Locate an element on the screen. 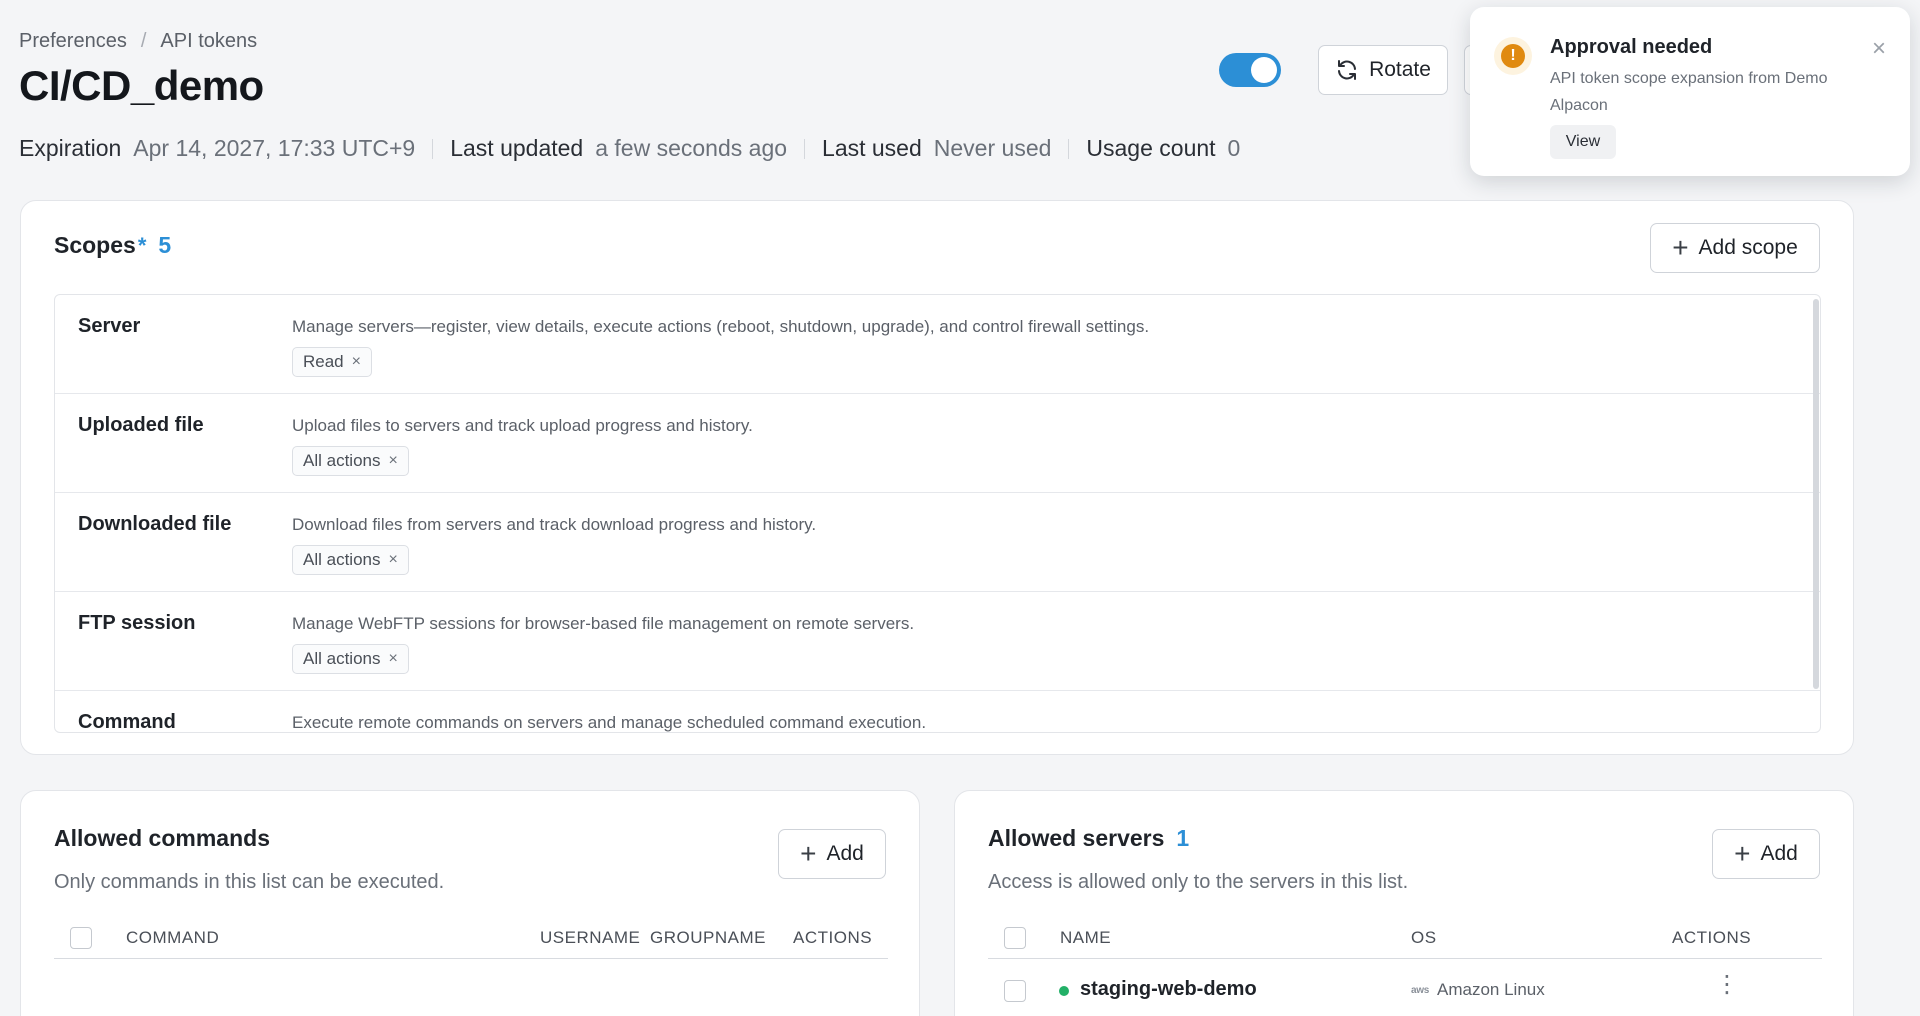 The image size is (1920, 1016). aws-icon: aws is located at coordinates (1420, 990).